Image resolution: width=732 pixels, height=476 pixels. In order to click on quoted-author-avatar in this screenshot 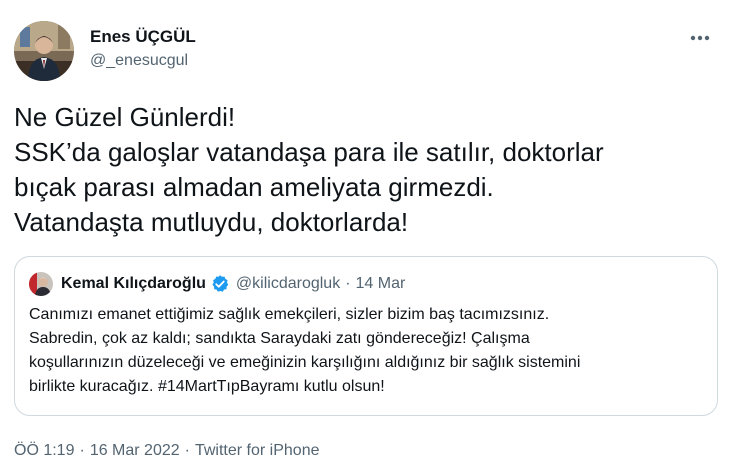, I will do `click(41, 284)`.